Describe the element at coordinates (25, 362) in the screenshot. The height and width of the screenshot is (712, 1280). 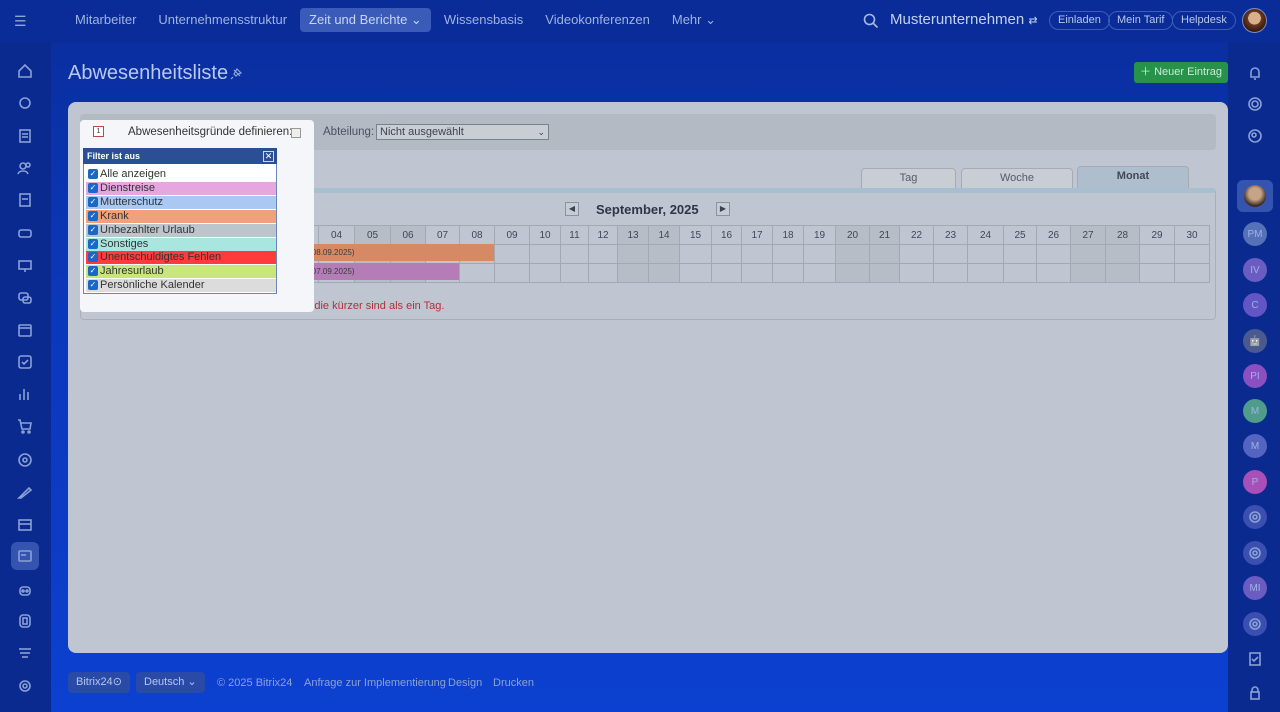
I see `check-icon` at that location.